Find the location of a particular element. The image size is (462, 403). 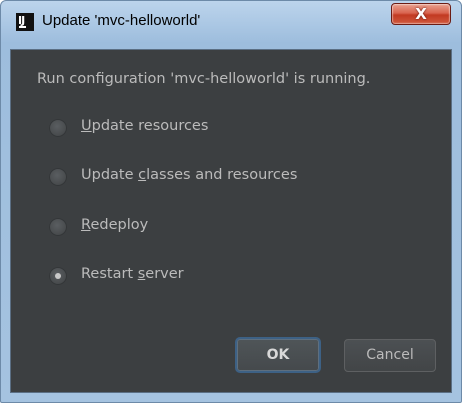

option-update-classes-and-resources: Update classes and resources is located at coordinates (229, 178).